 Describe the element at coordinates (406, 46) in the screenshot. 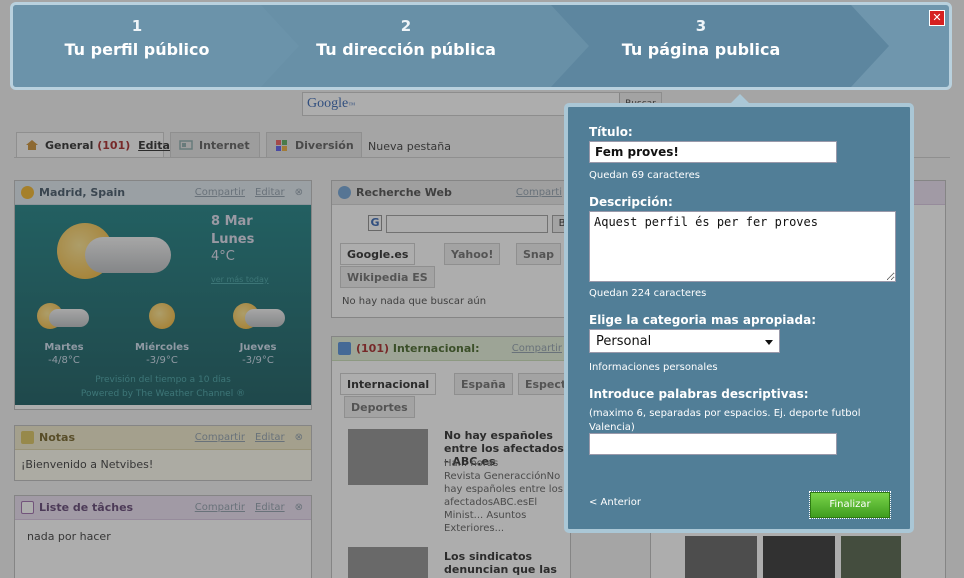

I see `wizard-step-2: 2 Tu dirección pública` at that location.